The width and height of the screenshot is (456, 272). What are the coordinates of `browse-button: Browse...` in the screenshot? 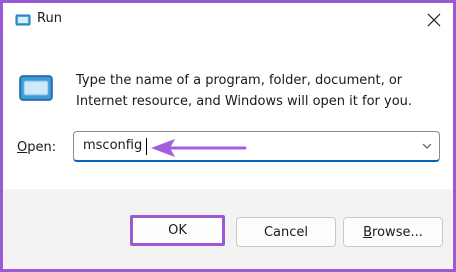 It's located at (393, 232).